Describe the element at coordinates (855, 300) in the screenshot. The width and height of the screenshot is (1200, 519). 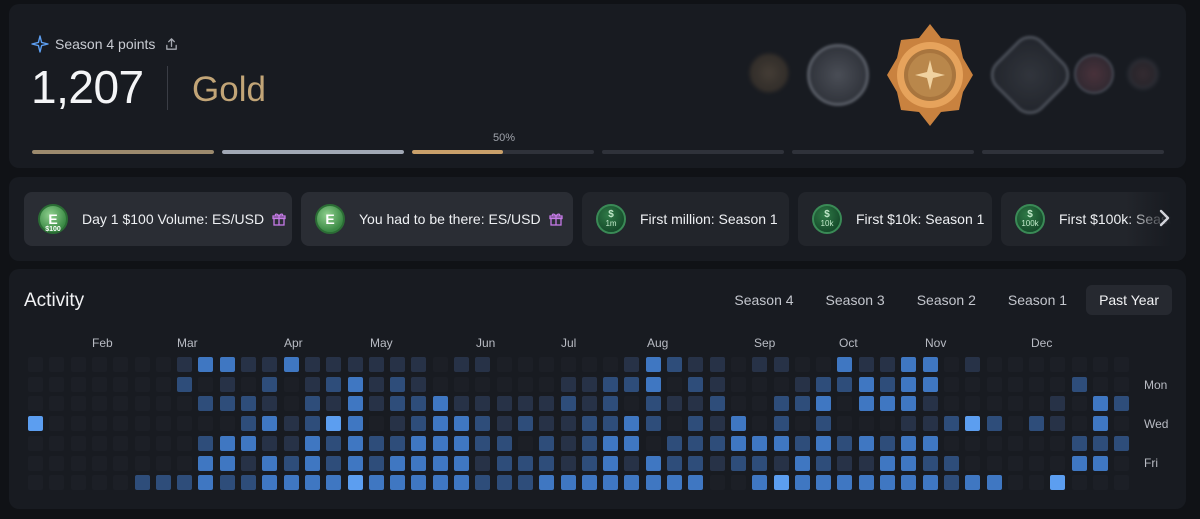
I see `tab-season-3: Season 3` at that location.